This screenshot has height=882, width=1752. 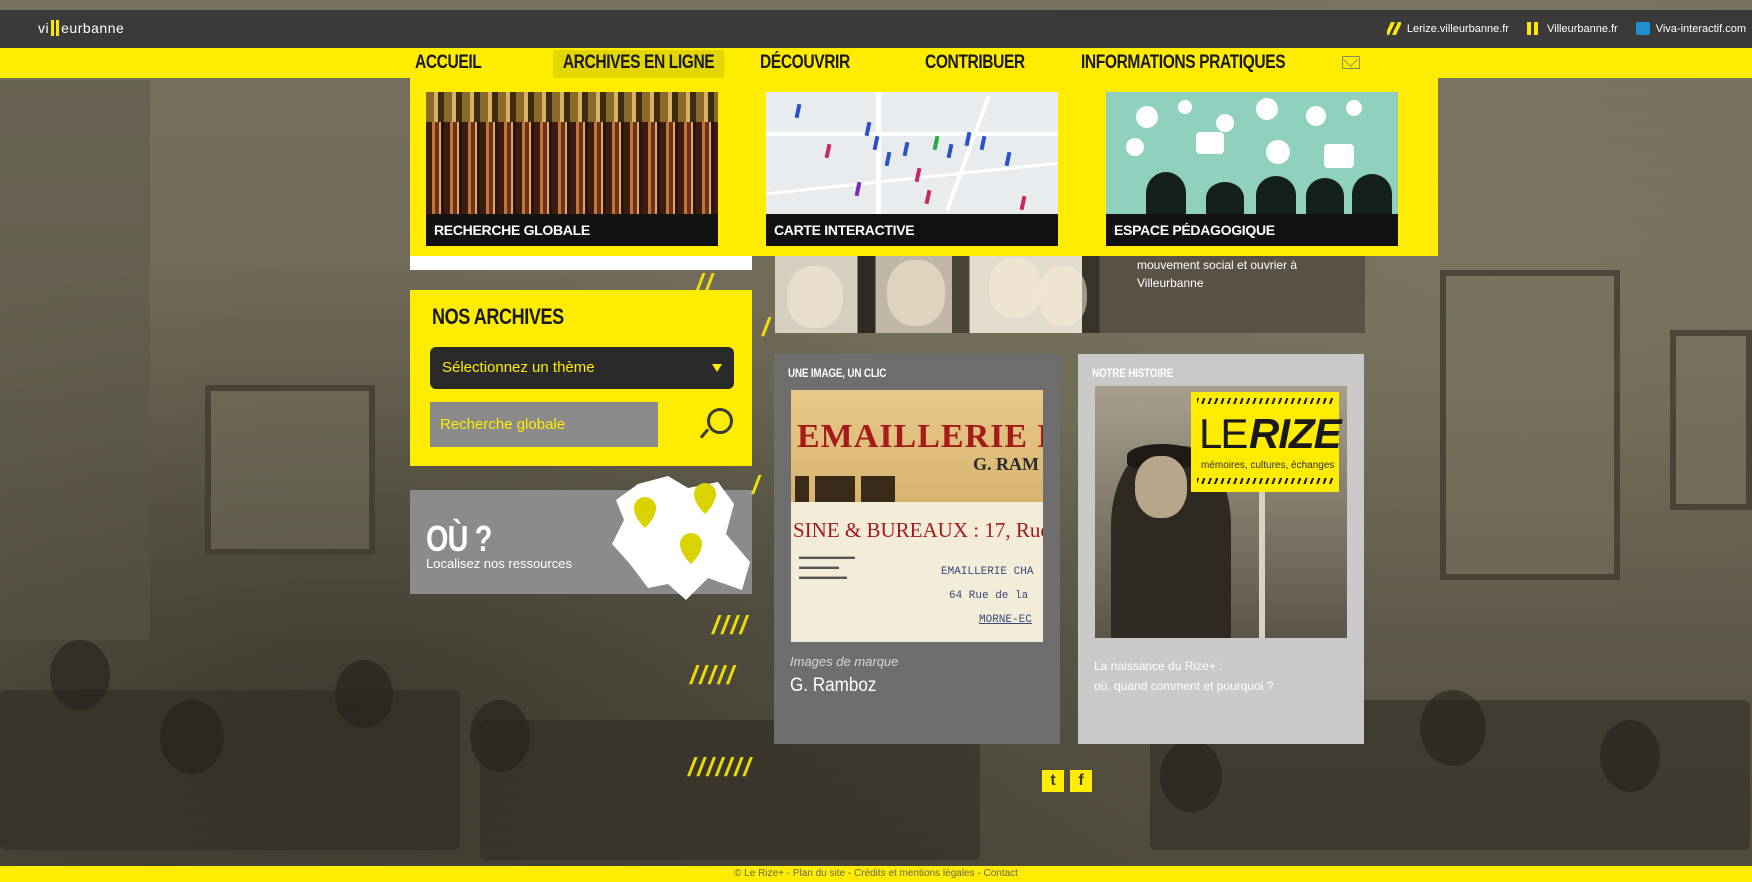 What do you see at coordinates (1533, 28) in the screenshot?
I see `villeurbanne-icon` at bounding box center [1533, 28].